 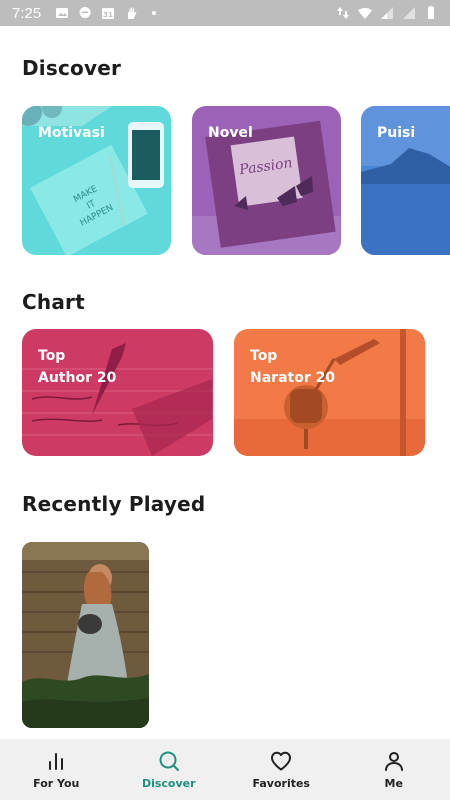 What do you see at coordinates (77, 367) in the screenshot?
I see `card-label: Top Author 20` at bounding box center [77, 367].